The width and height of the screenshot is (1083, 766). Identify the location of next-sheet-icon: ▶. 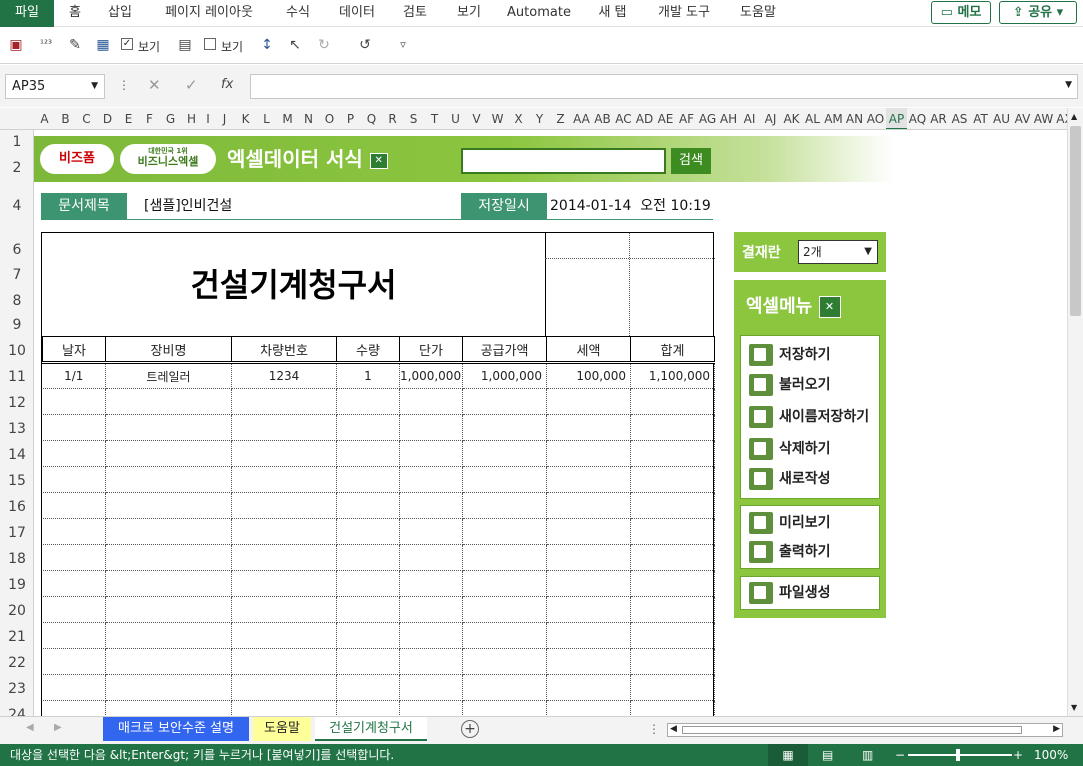
(58, 727).